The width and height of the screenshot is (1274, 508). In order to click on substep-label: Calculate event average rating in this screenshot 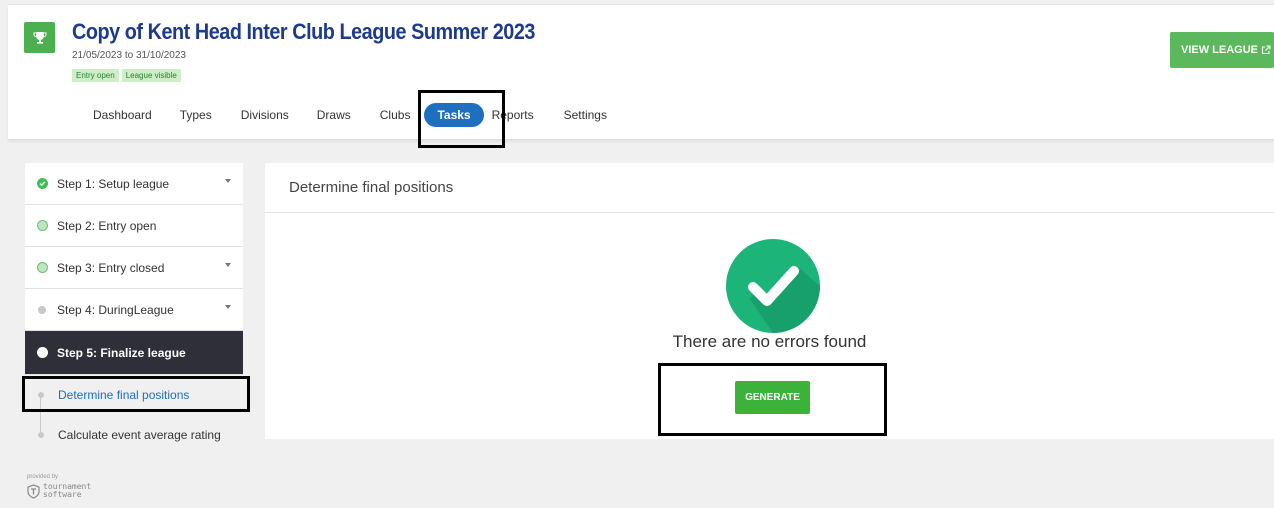, I will do `click(139, 435)`.